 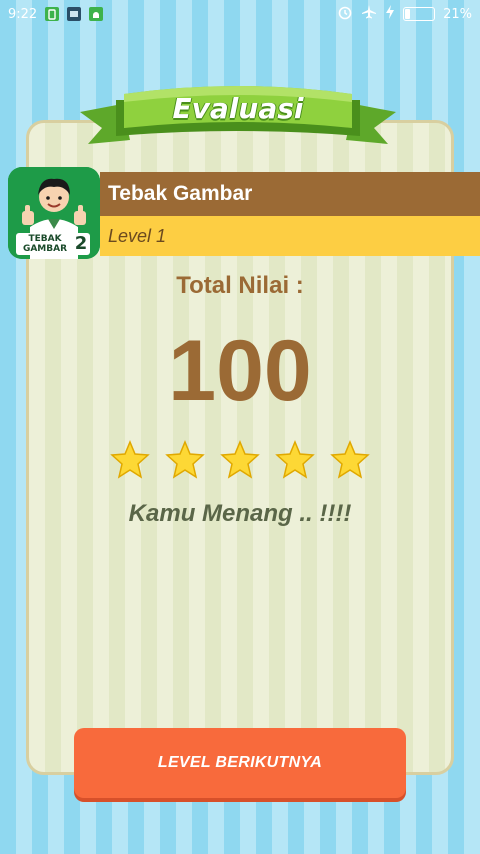 I want to click on app-icon-label-line2: GAMBAR, so click(x=45, y=249).